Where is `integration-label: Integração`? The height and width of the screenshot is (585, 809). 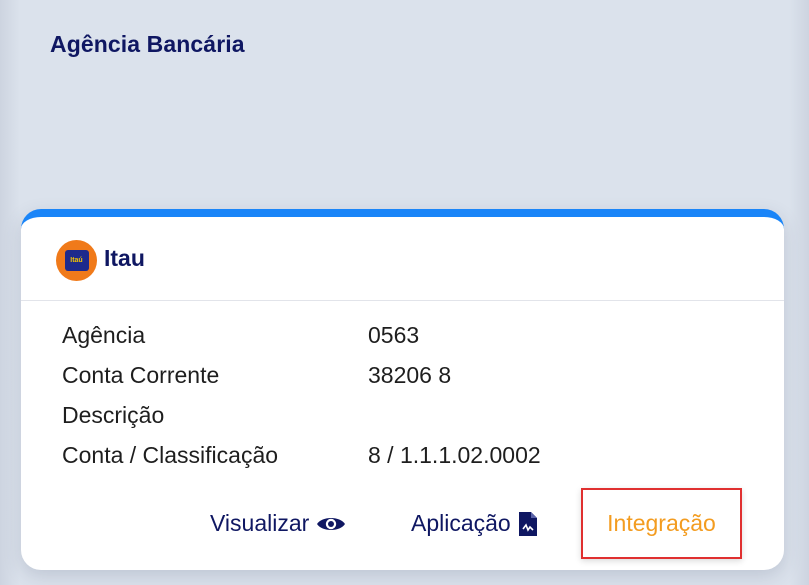 integration-label: Integração is located at coordinates (661, 523).